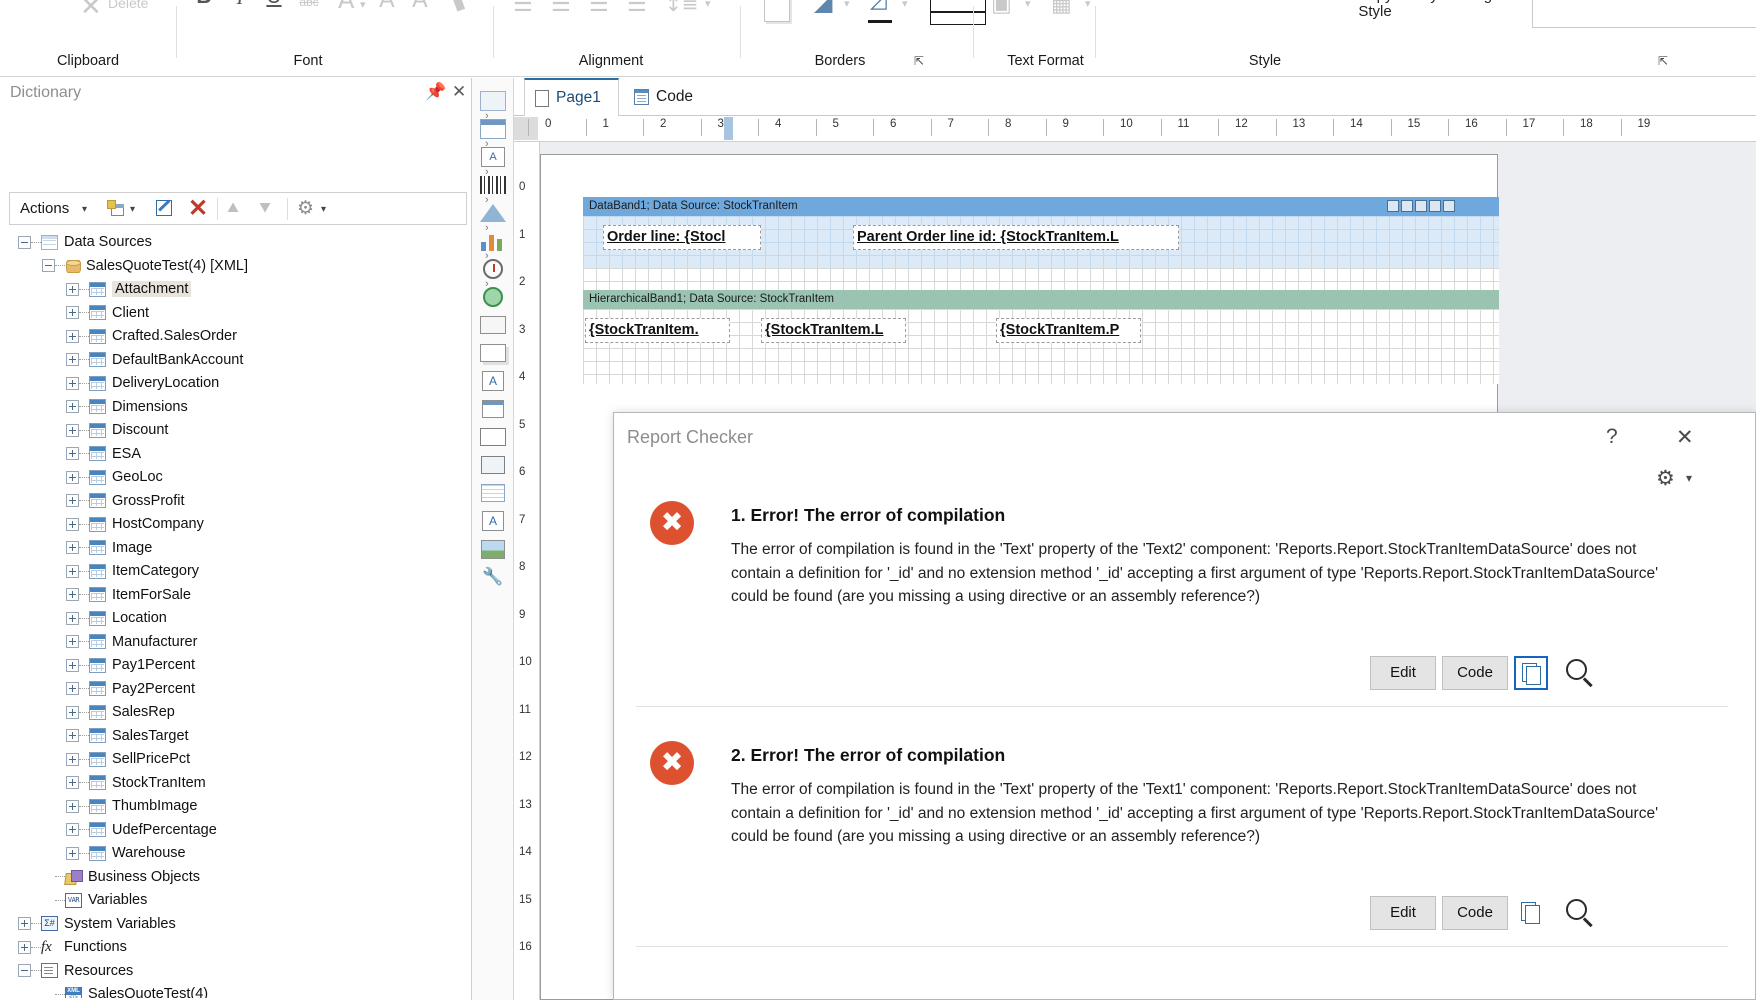 The width and height of the screenshot is (1756, 1000). What do you see at coordinates (459, 92) in the screenshot?
I see `close-icon: ✕` at bounding box center [459, 92].